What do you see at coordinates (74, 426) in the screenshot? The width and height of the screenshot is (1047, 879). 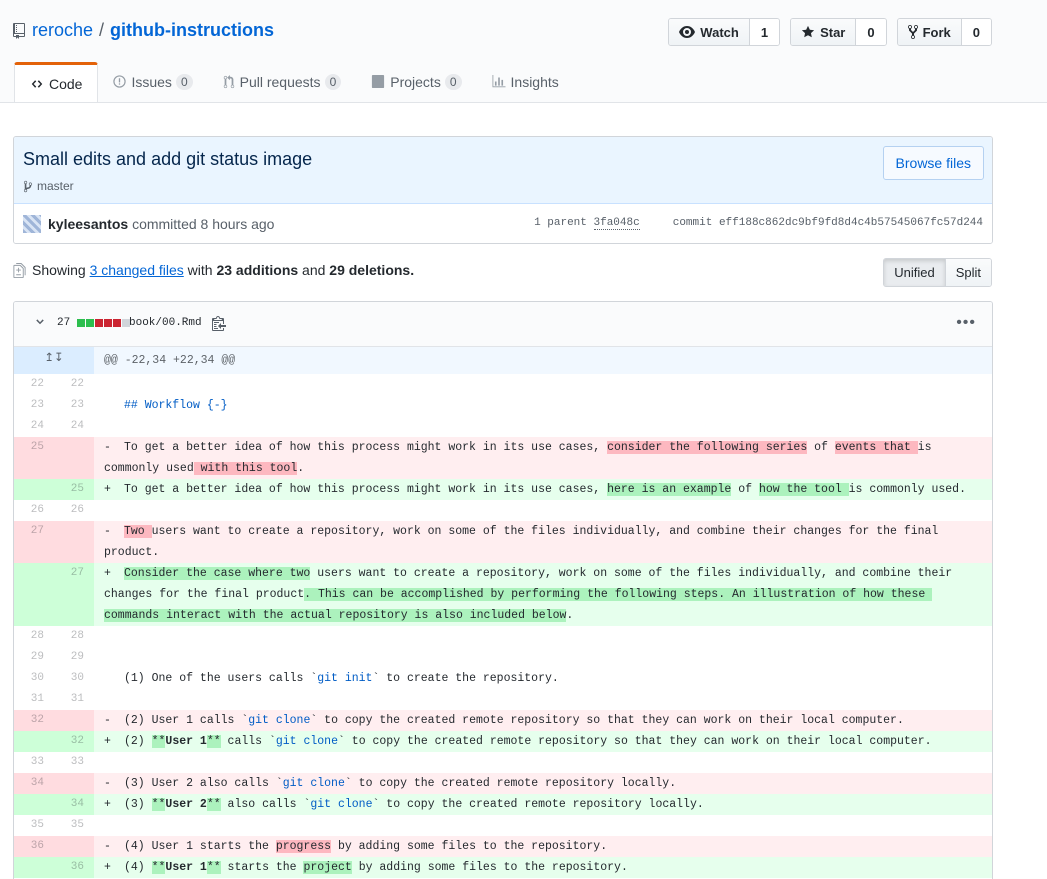 I see `new-line-number: 24` at bounding box center [74, 426].